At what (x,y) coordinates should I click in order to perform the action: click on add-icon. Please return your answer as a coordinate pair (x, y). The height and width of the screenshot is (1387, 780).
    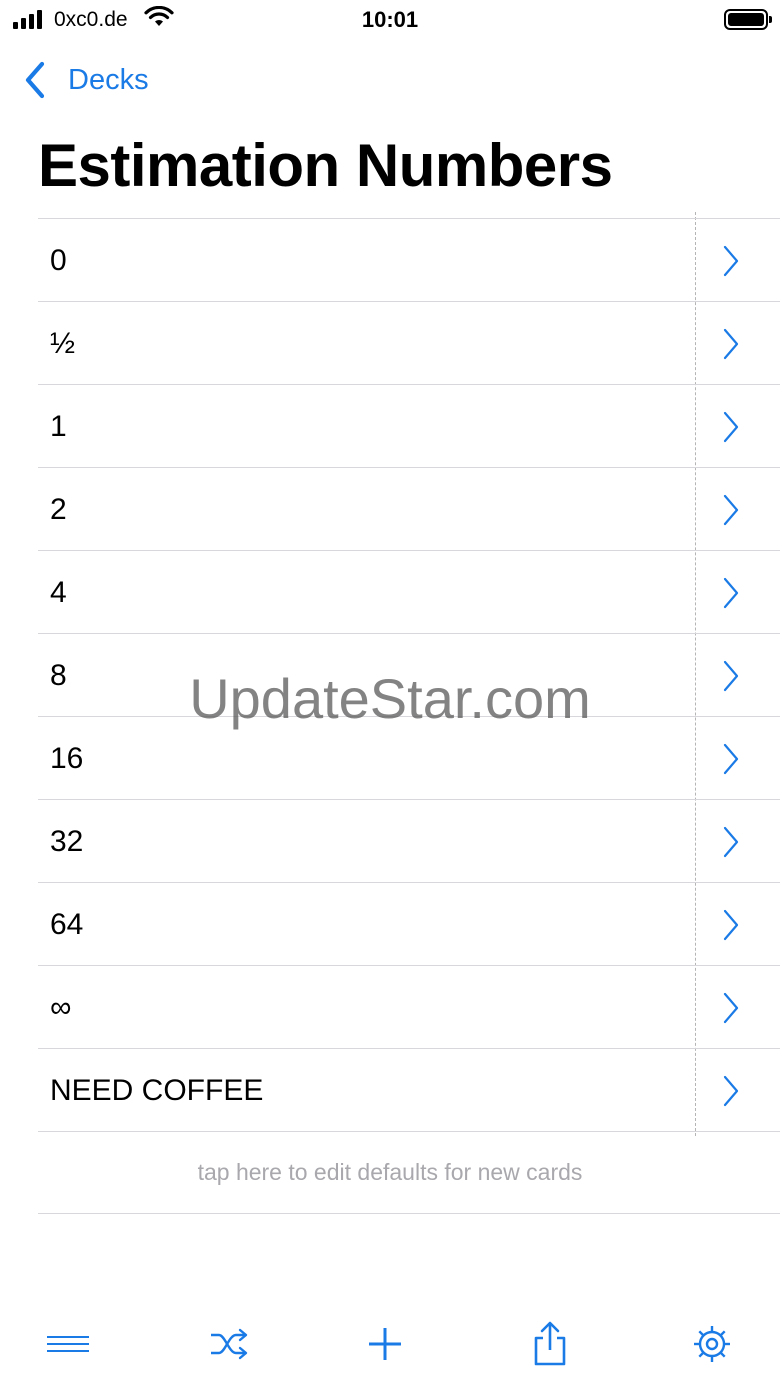
    Looking at the image, I should click on (385, 1344).